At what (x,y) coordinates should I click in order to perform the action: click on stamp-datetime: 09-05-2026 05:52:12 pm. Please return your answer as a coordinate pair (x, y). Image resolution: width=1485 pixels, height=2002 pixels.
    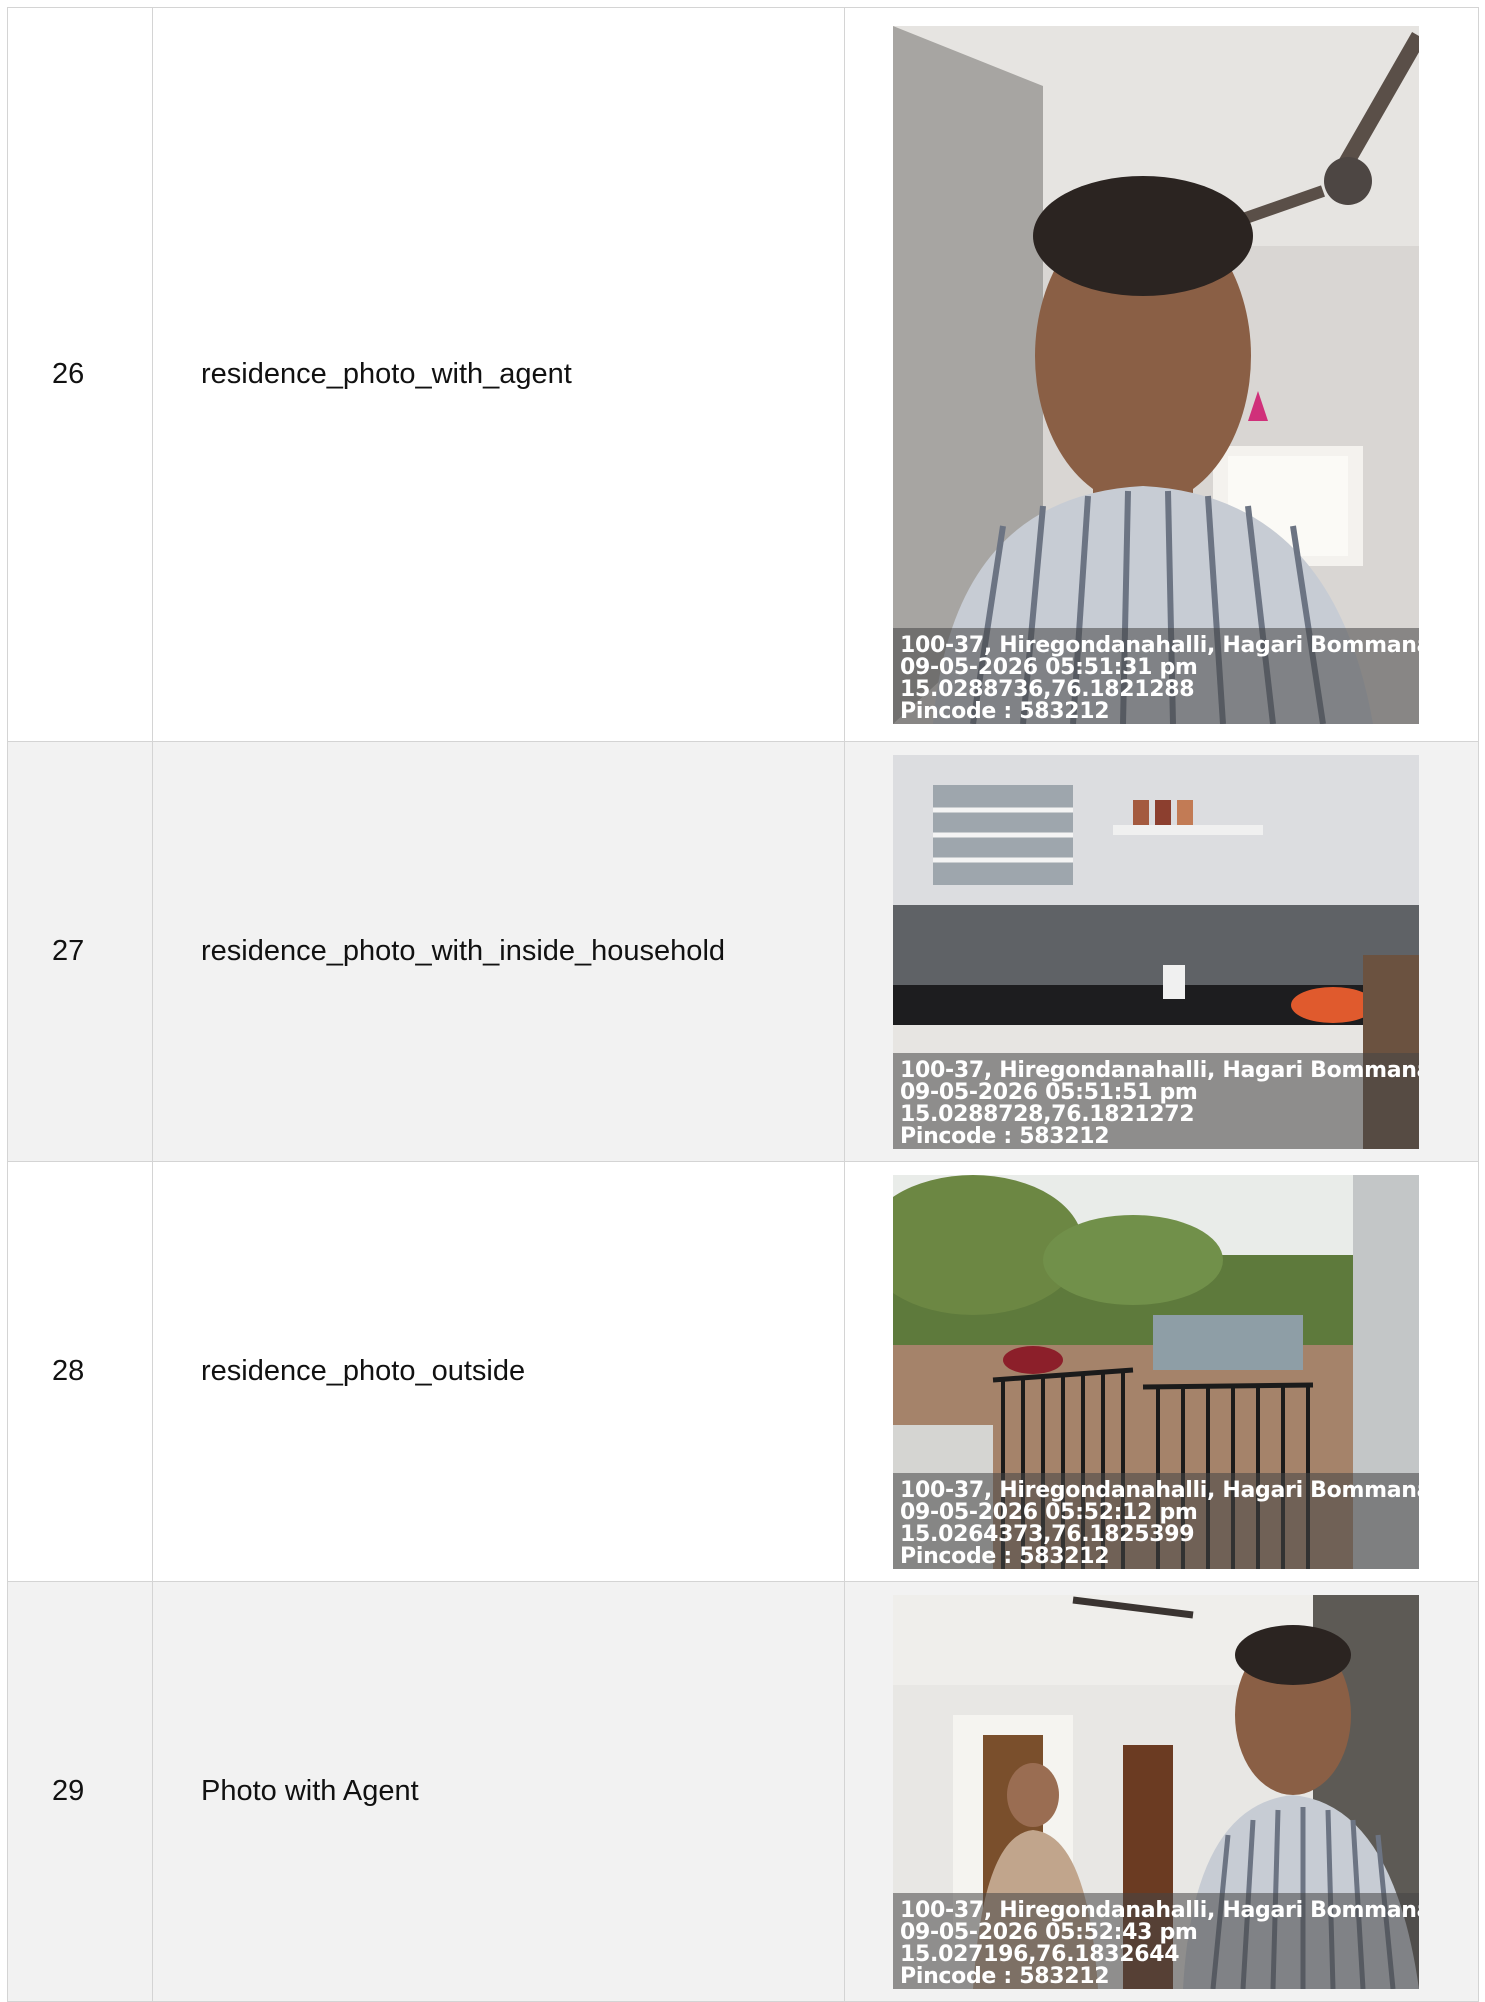
    Looking at the image, I should click on (1049, 1512).